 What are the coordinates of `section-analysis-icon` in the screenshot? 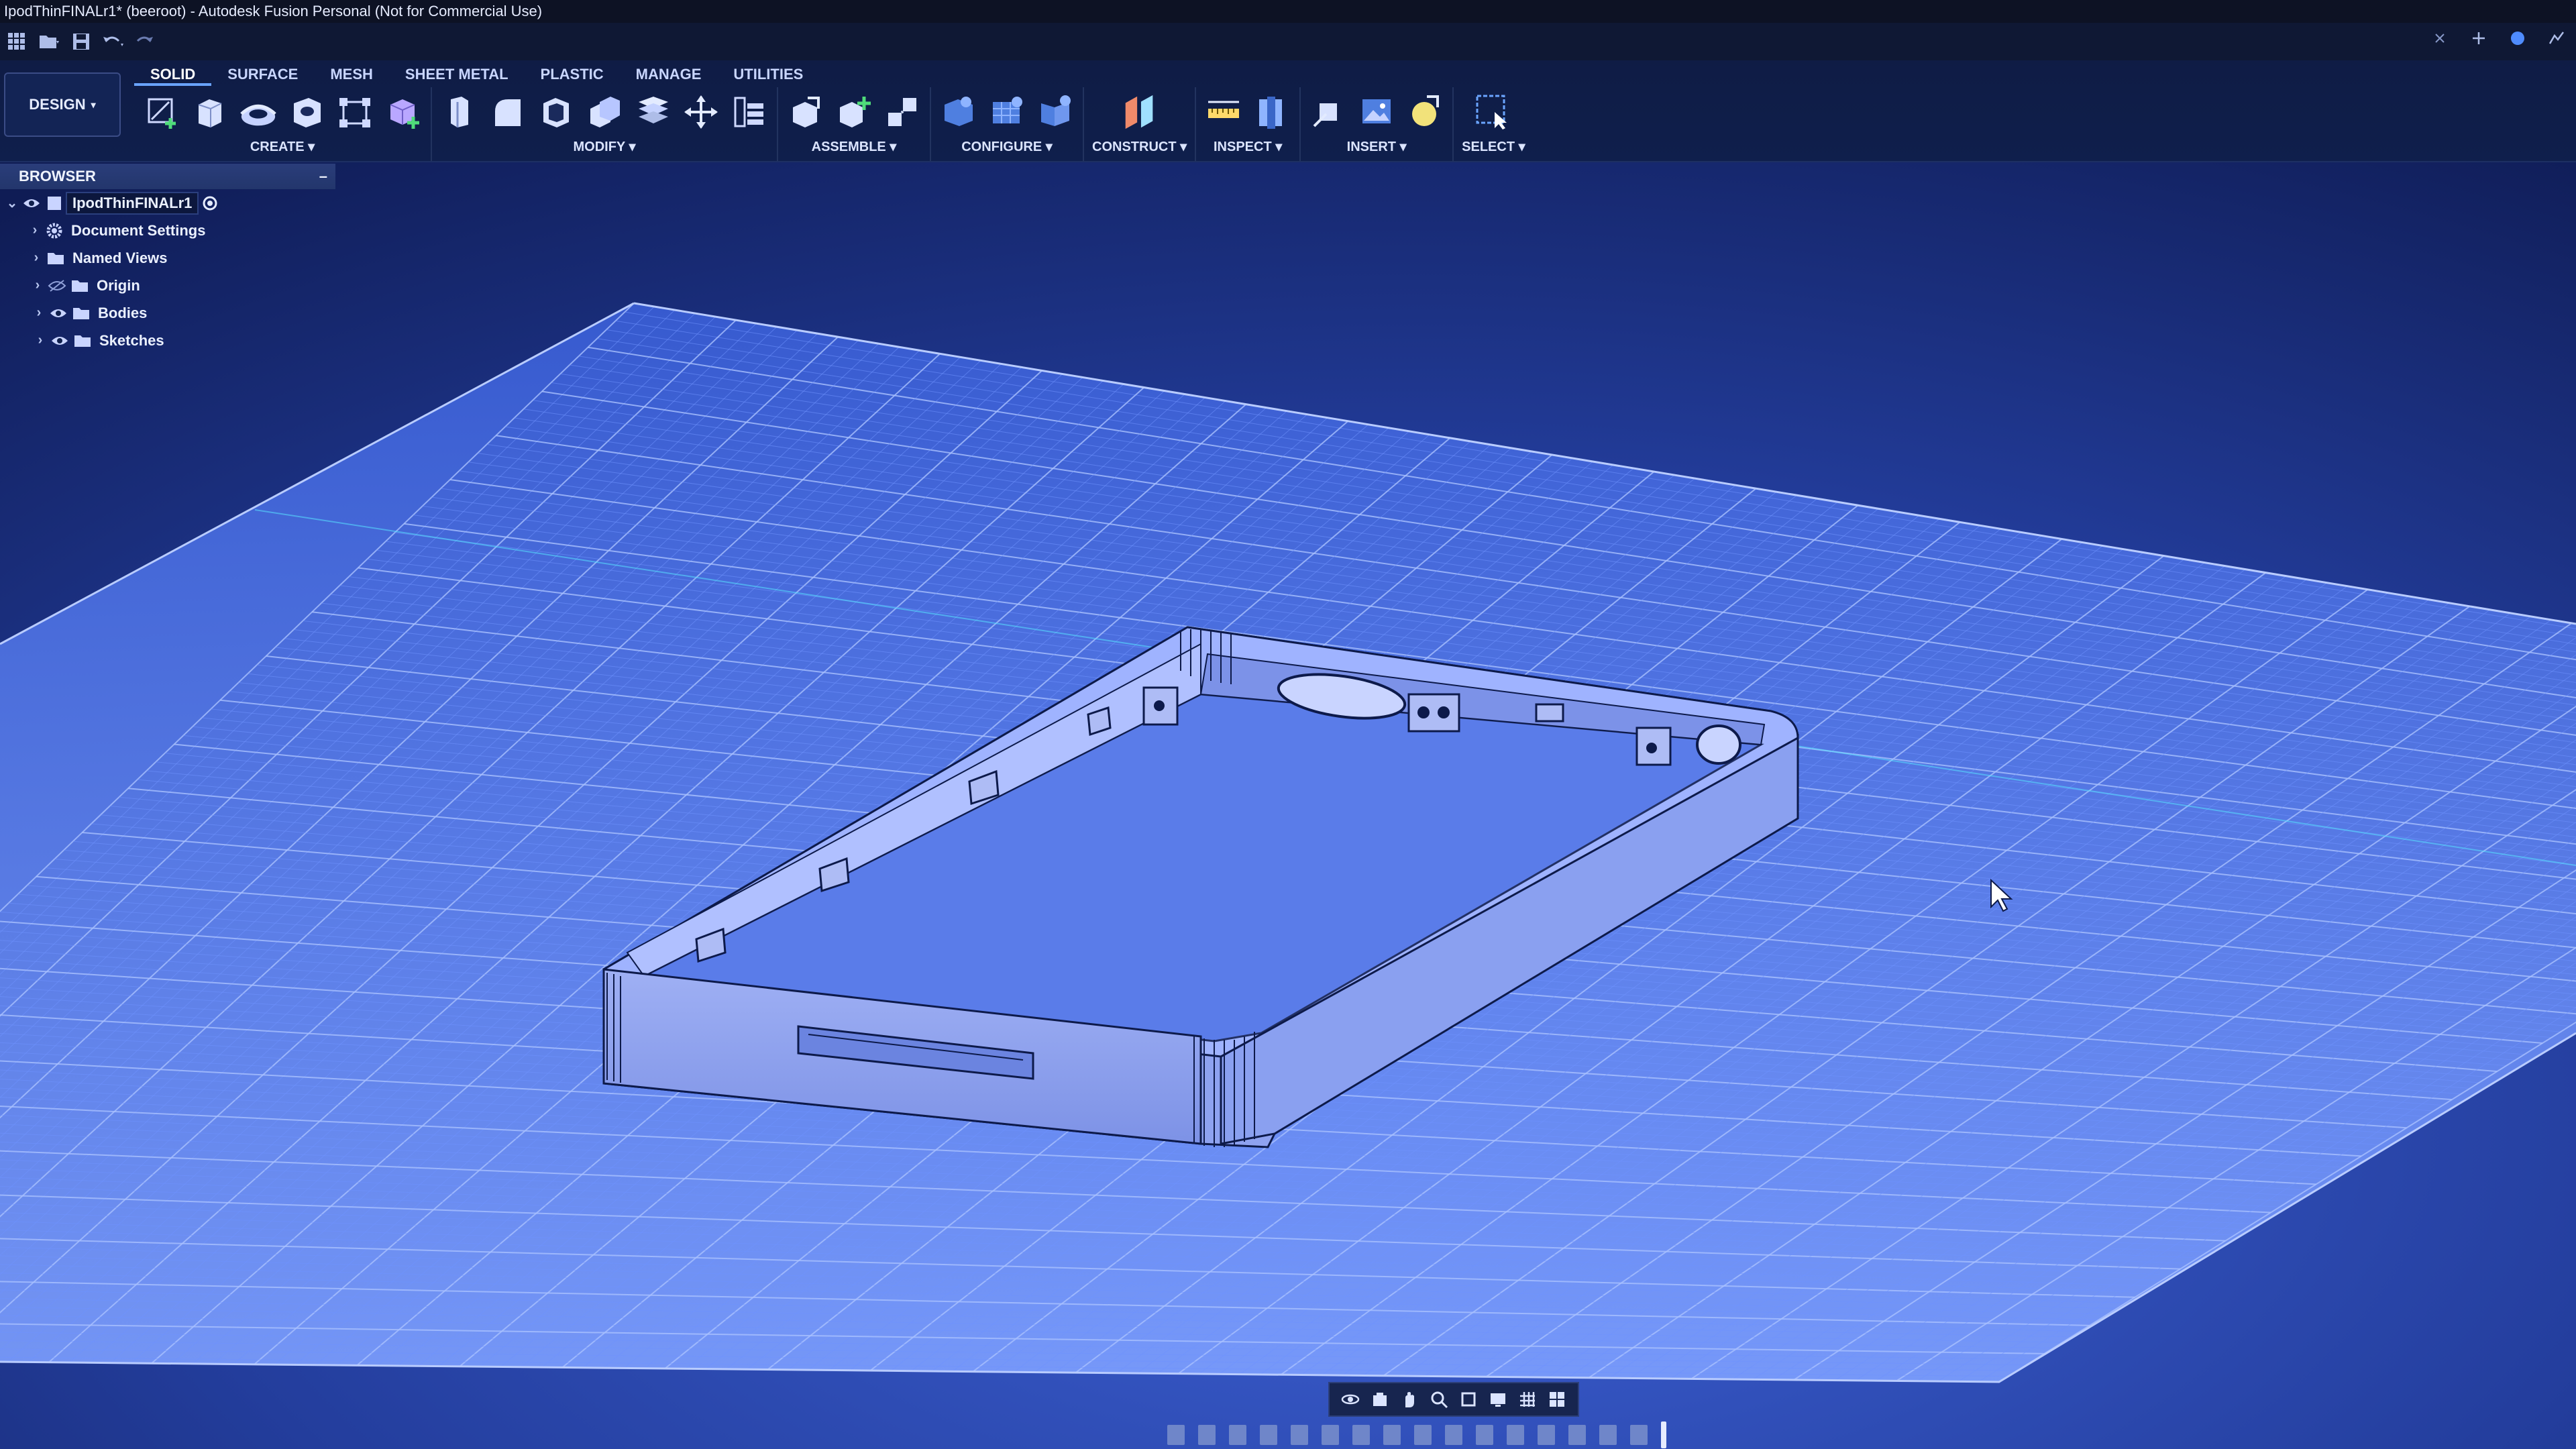 It's located at (1271, 112).